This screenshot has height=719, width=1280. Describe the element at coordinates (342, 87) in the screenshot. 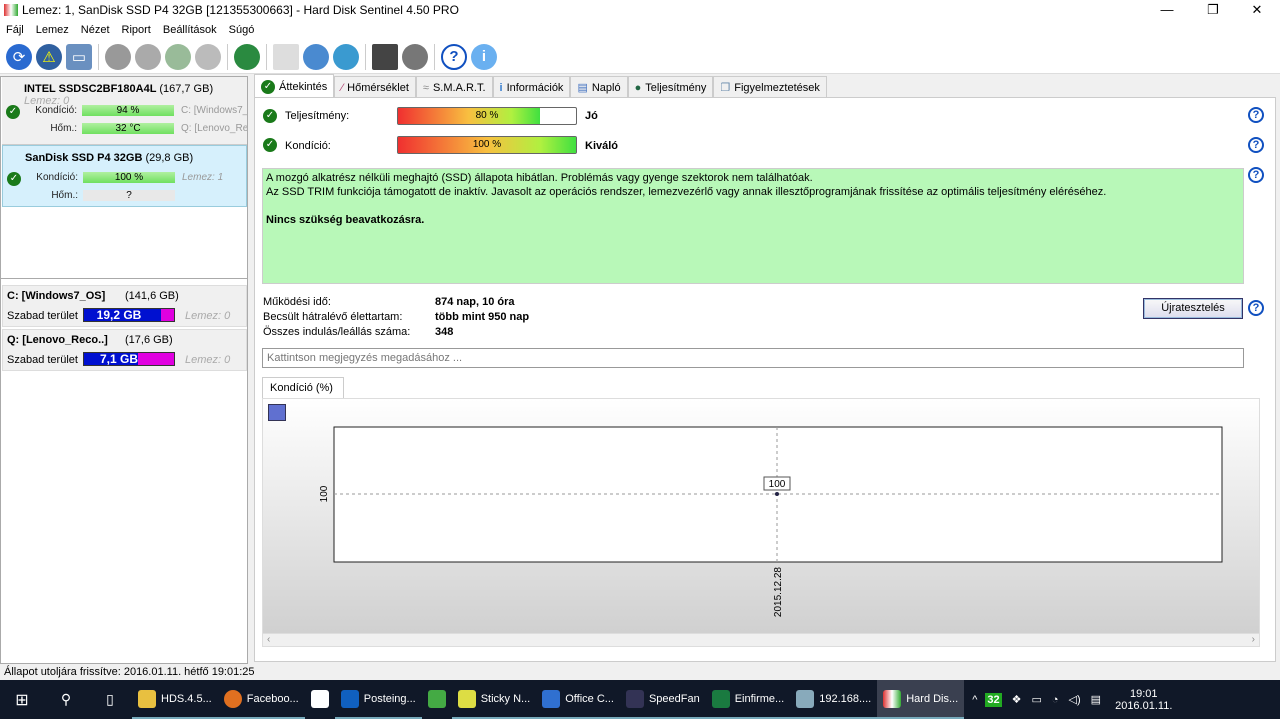

I see `thermometer-icon: ⁄` at that location.